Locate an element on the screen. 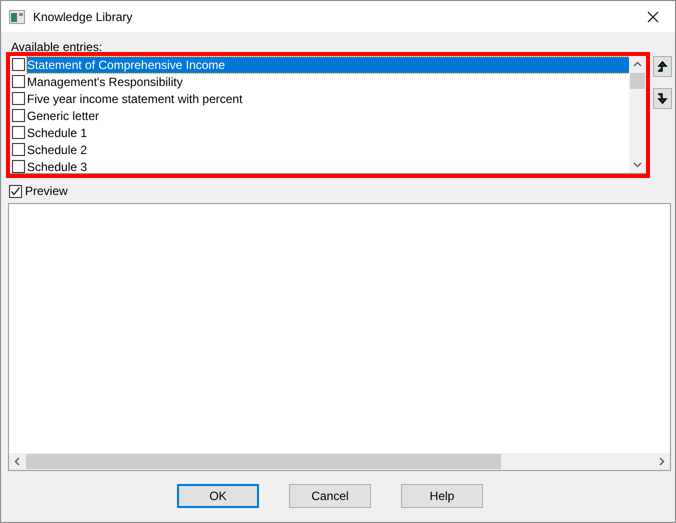  close-icon is located at coordinates (653, 16).